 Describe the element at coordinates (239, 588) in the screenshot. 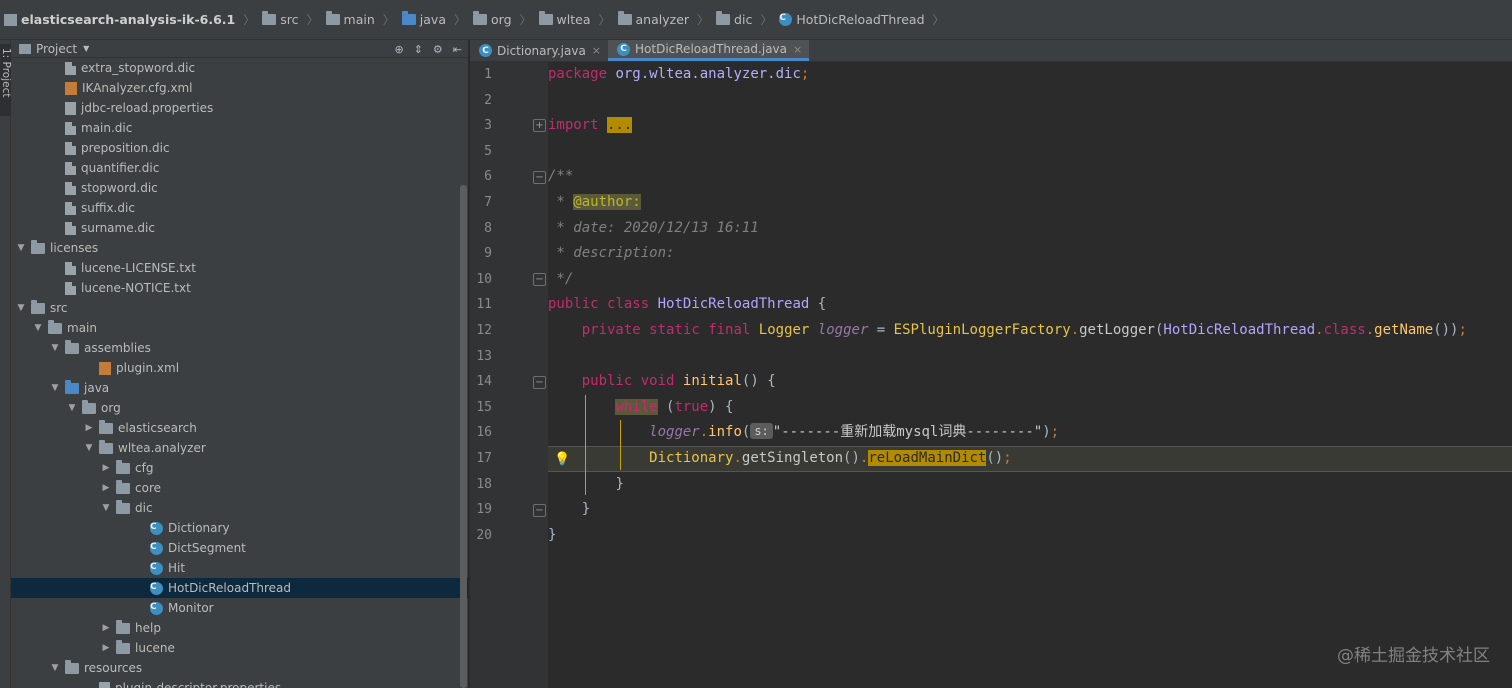

I see `tree-item: C HotDicReloadThread` at that location.